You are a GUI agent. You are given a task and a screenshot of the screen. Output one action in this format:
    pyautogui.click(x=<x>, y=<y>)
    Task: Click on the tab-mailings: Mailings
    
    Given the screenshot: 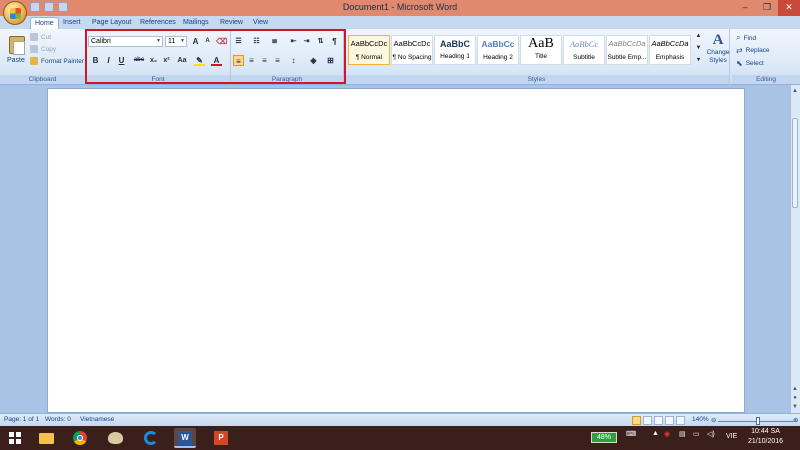 What is the action you would take?
    pyautogui.click(x=196, y=23)
    